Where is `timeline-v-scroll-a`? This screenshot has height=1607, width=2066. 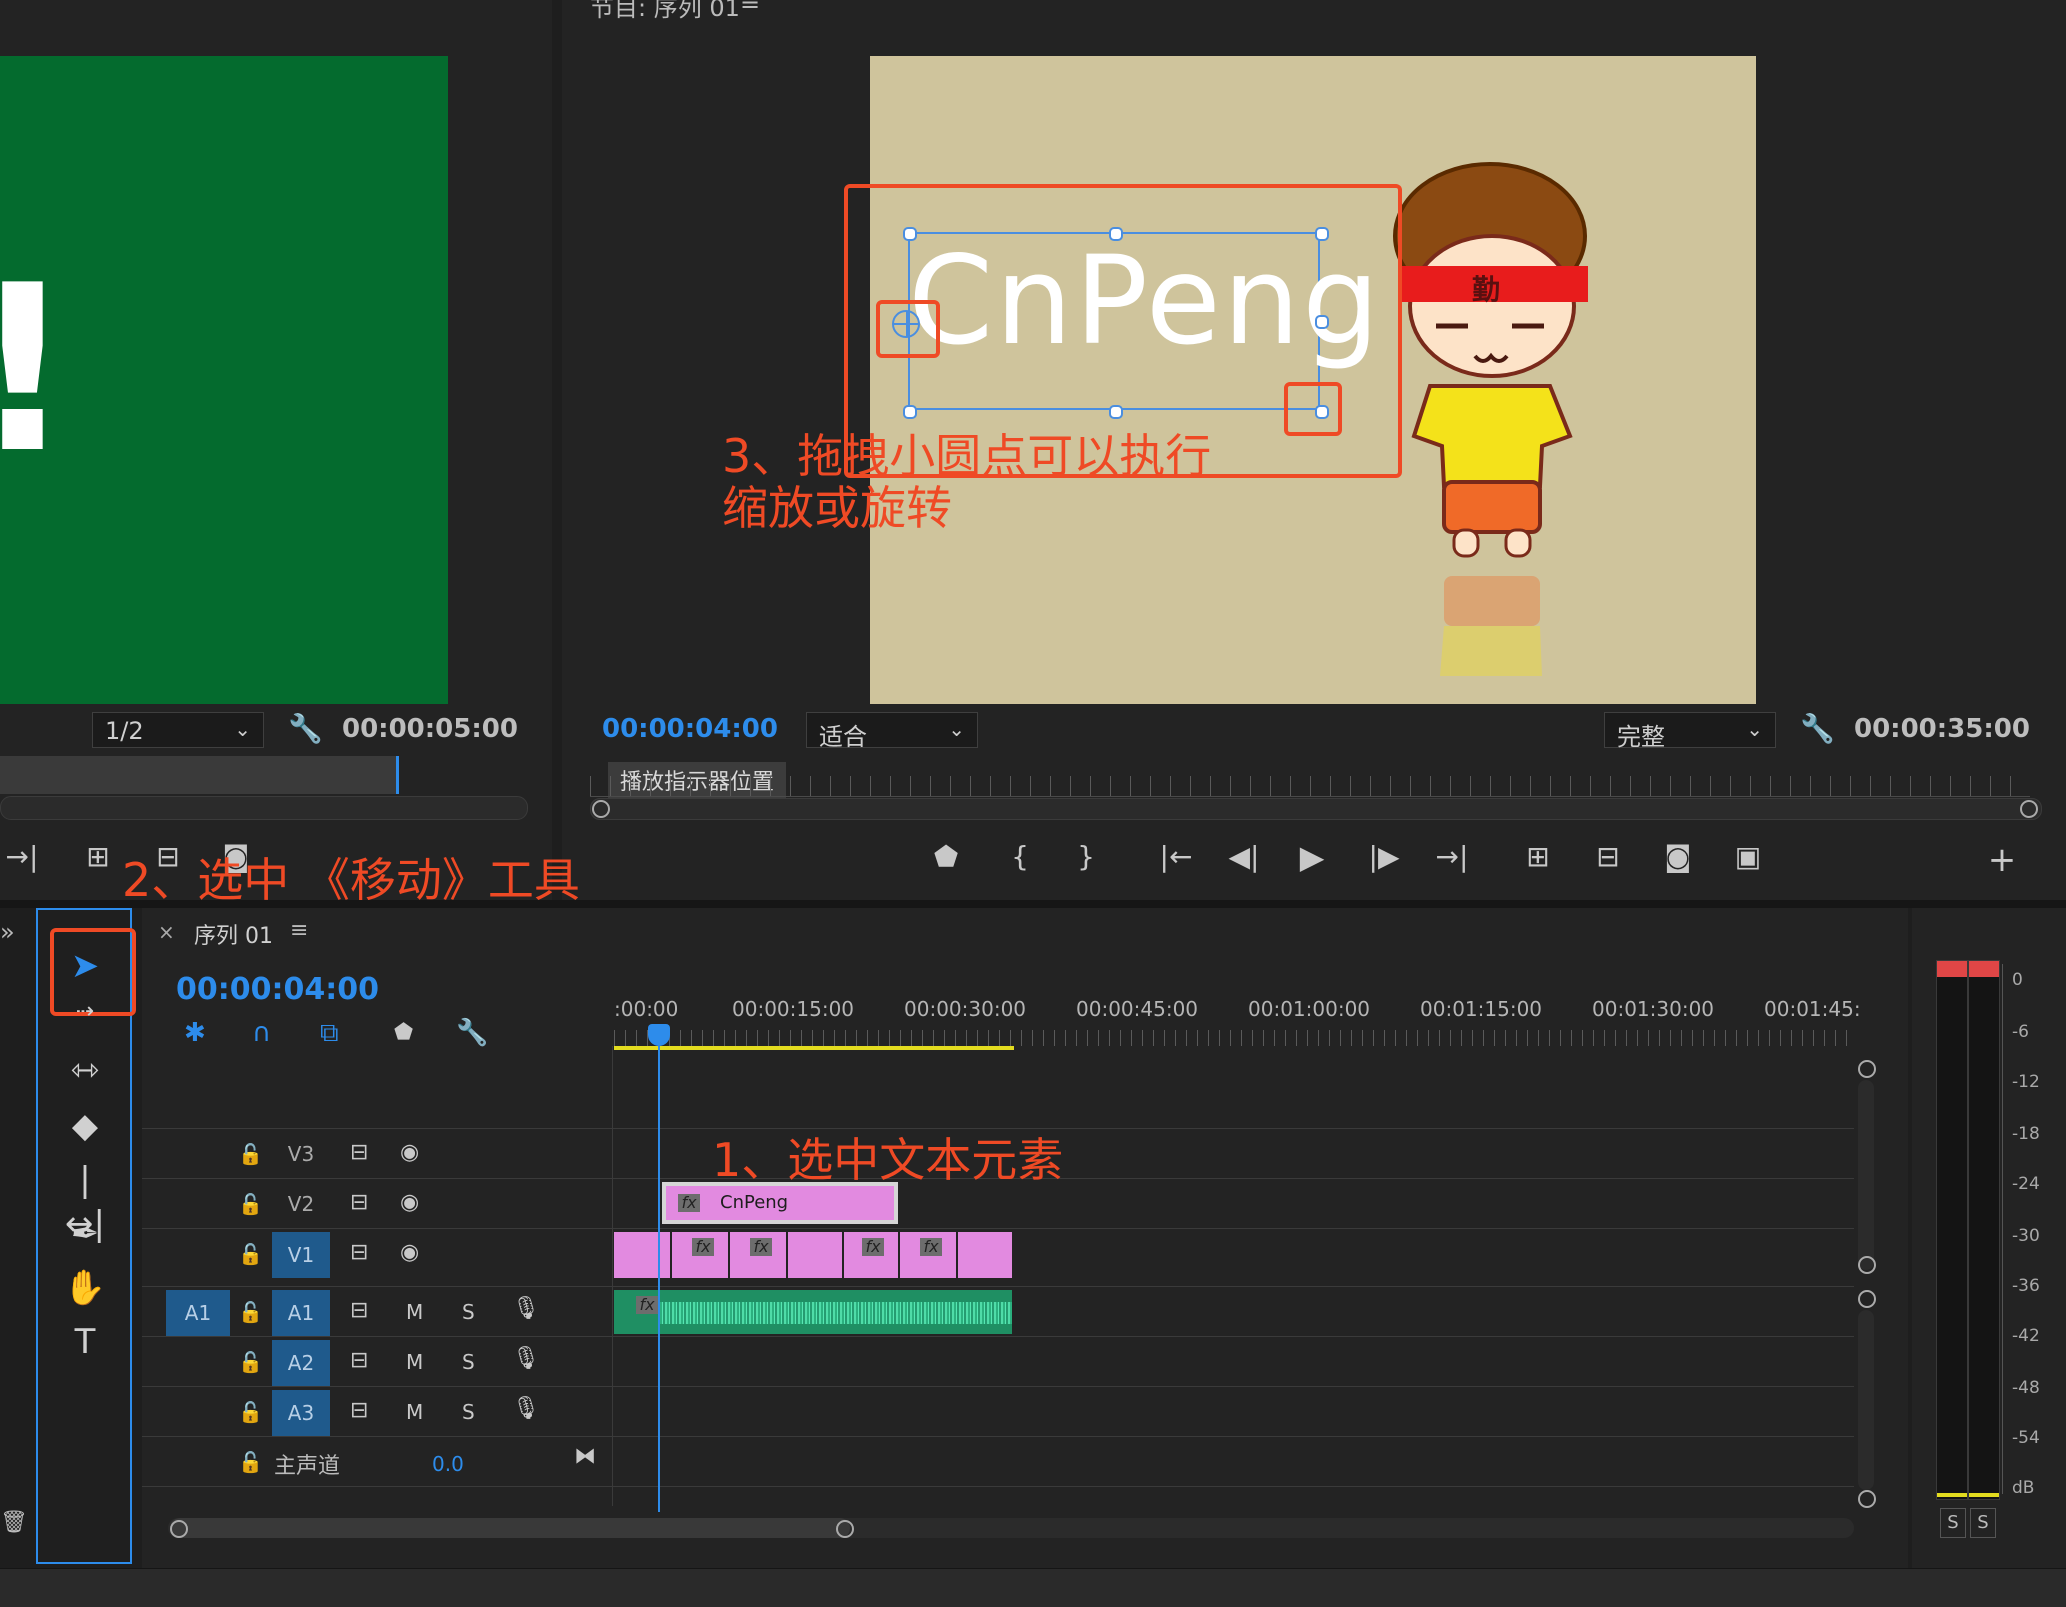 timeline-v-scroll-a is located at coordinates (1867, 1299).